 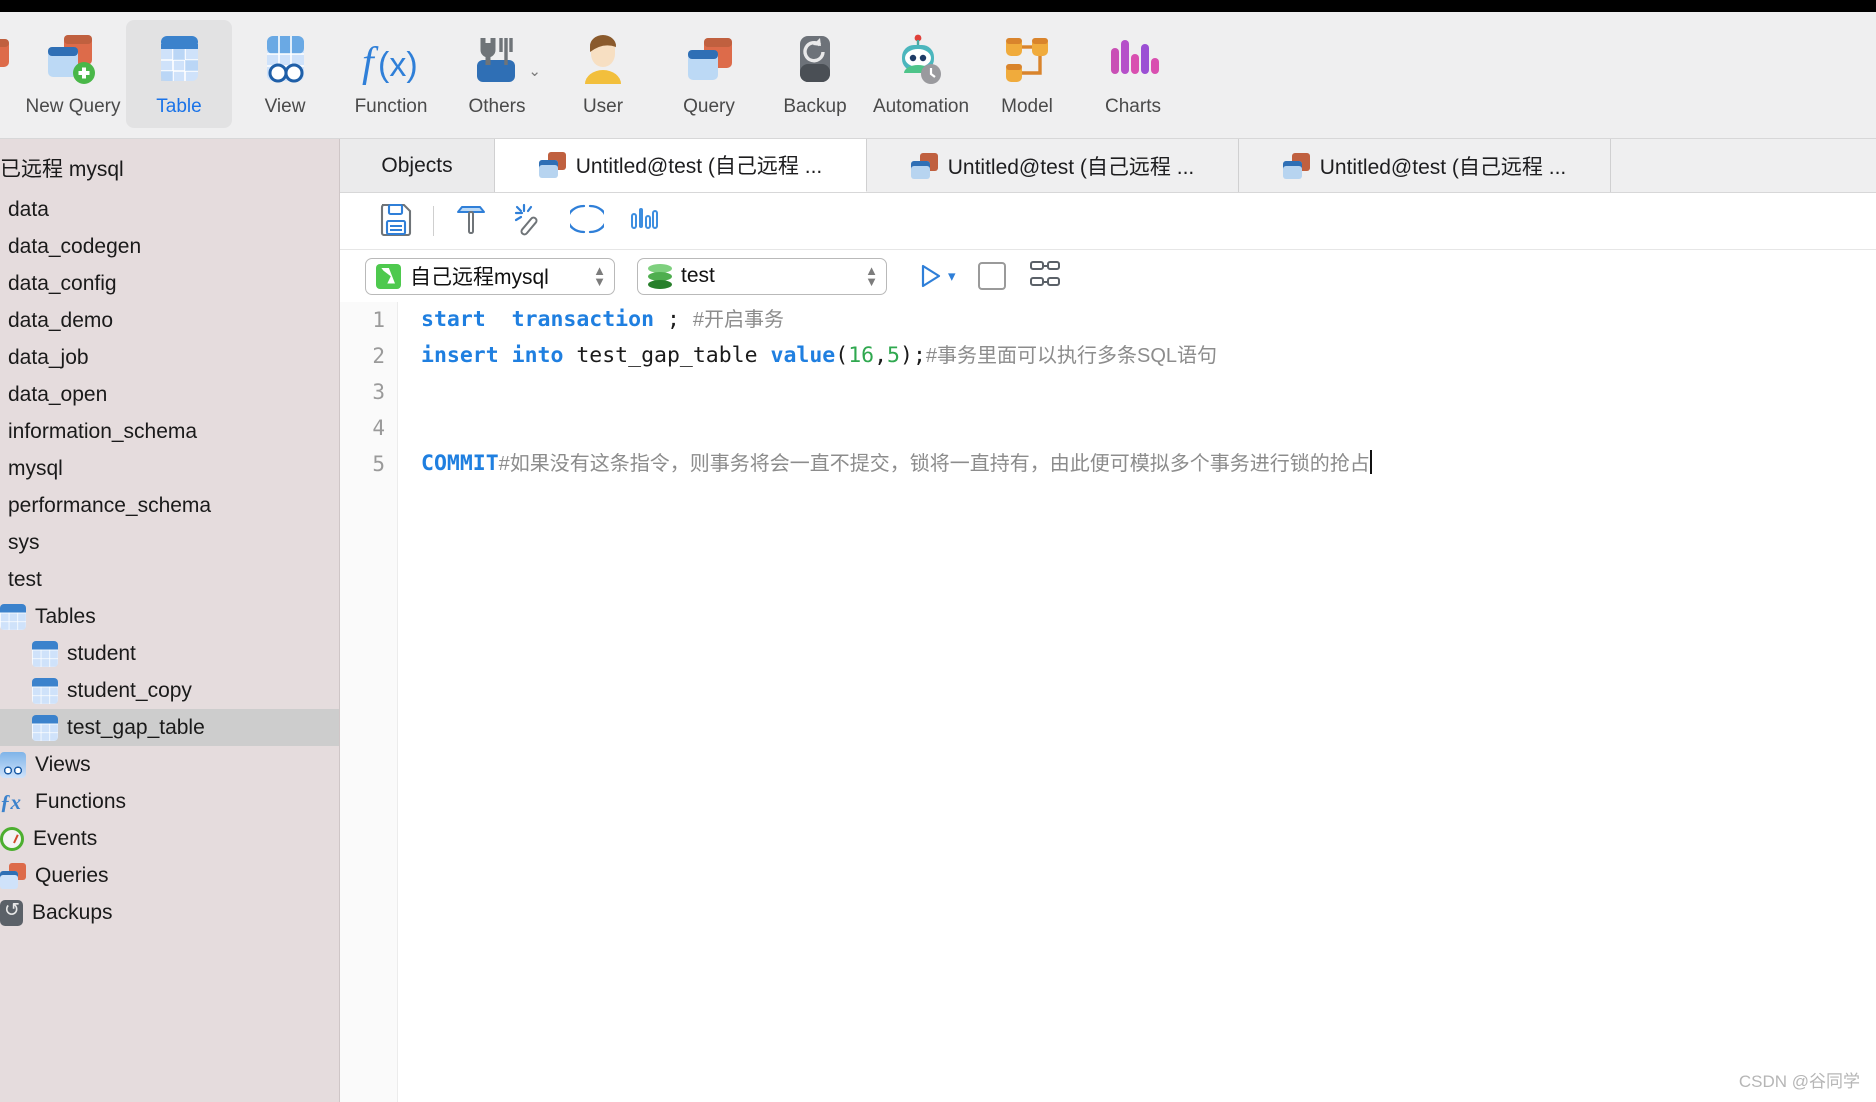 I want to click on line-number: 5, so click(x=378, y=464).